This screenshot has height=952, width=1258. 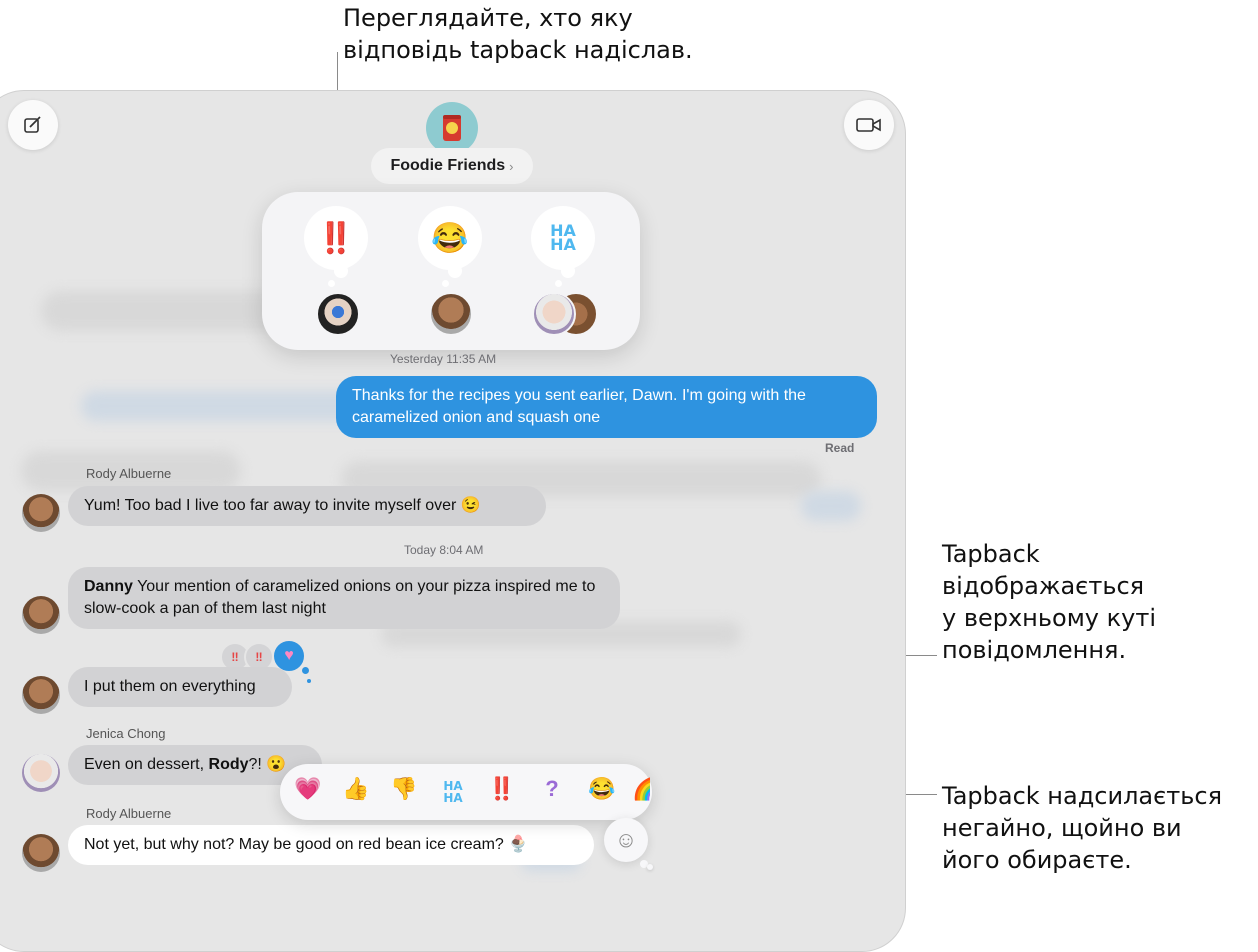 I want to click on rainbow-tapback-button: 🌈, so click(x=641, y=789).